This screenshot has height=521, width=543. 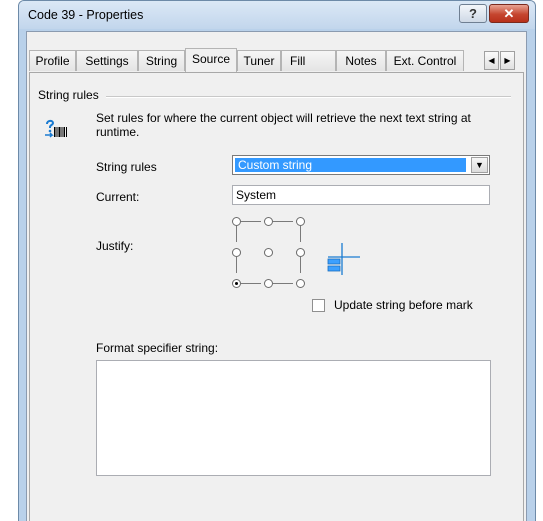 What do you see at coordinates (70, 95) in the screenshot?
I see `group-title: String rules` at bounding box center [70, 95].